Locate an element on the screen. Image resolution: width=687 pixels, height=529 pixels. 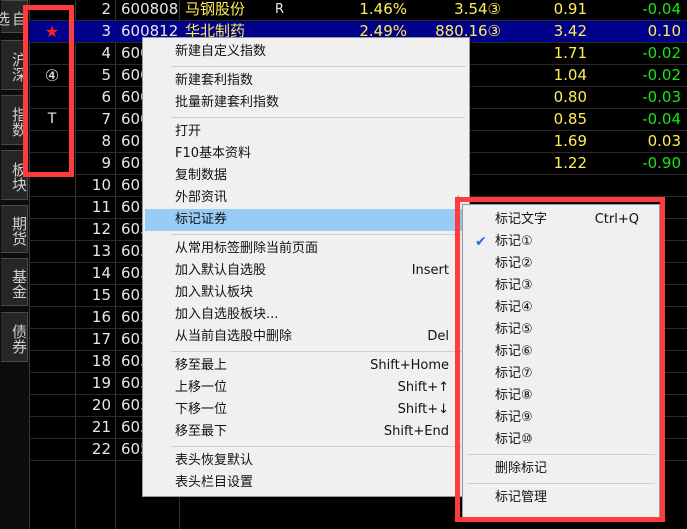
submenu-item: 标记④ is located at coordinates (561, 308).